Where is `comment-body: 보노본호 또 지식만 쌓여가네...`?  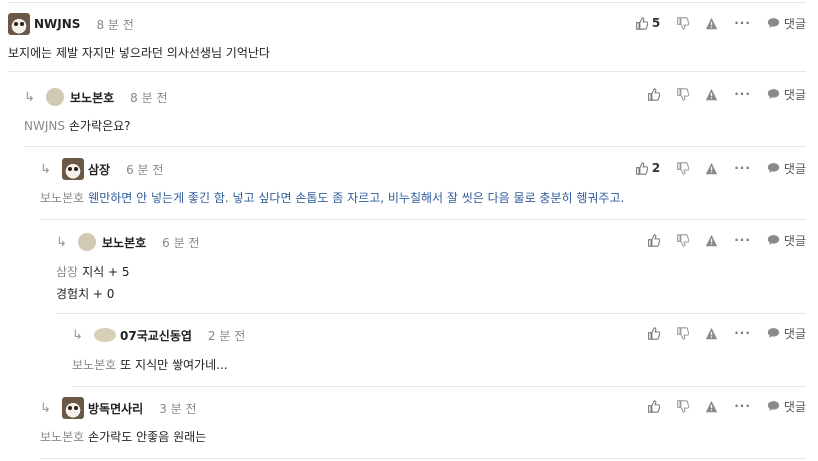 comment-body: 보노본호 또 지식만 쌓여가네... is located at coordinates (150, 365).